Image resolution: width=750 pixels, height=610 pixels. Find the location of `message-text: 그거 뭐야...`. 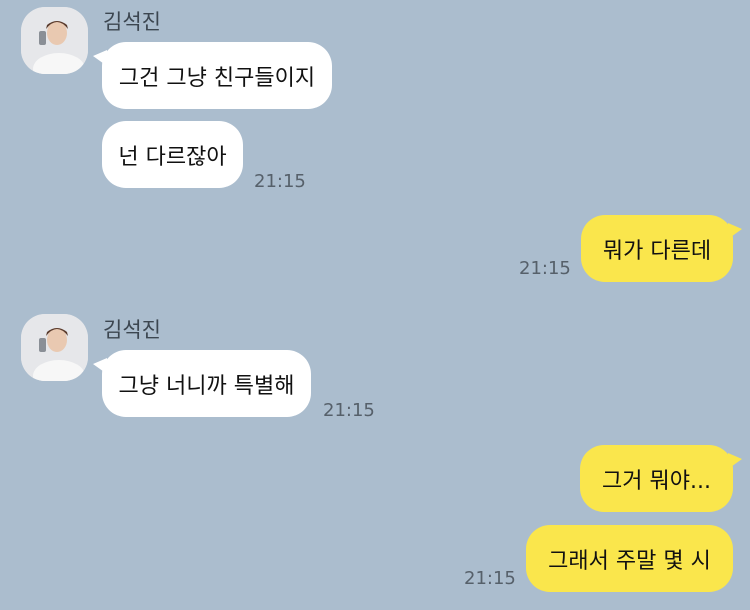

message-text: 그거 뭐야... is located at coordinates (656, 481).